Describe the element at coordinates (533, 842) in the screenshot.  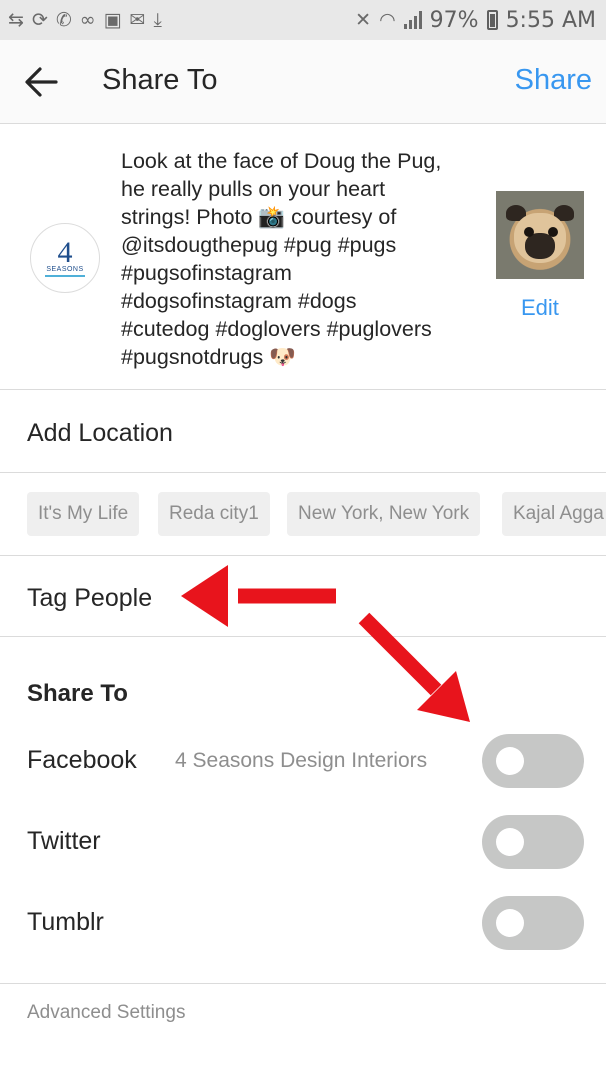
I see `twitter-toggle` at that location.